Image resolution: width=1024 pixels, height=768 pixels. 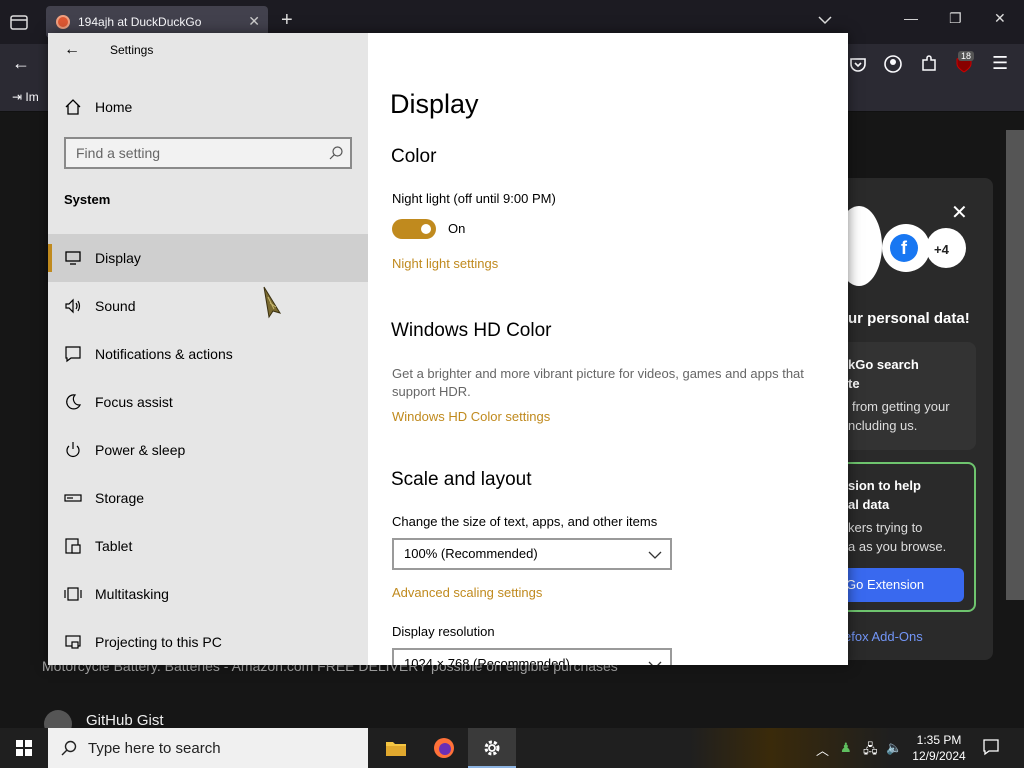 I want to click on folder-icon, so click(x=396, y=749).